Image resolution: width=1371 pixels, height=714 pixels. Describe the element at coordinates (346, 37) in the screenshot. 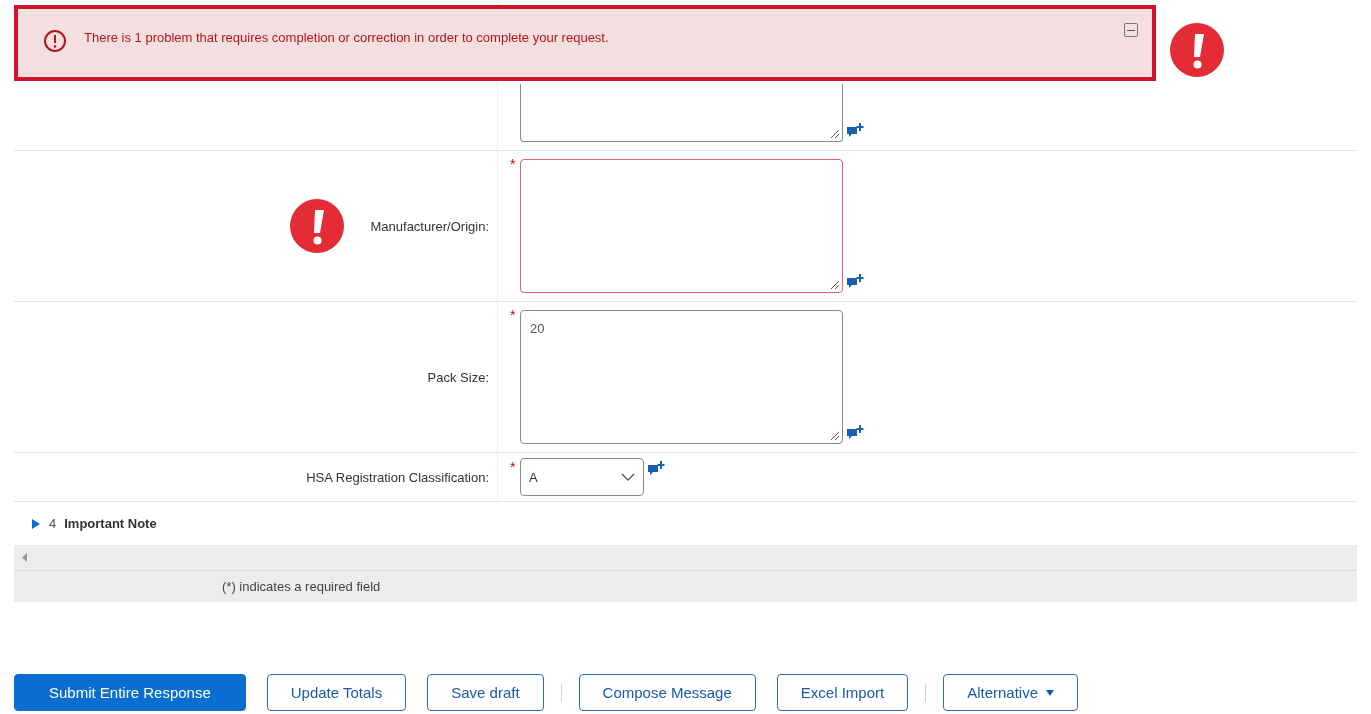

I see `error-message: There is 1 problem that requires completion or correction in order to complete your request.` at that location.